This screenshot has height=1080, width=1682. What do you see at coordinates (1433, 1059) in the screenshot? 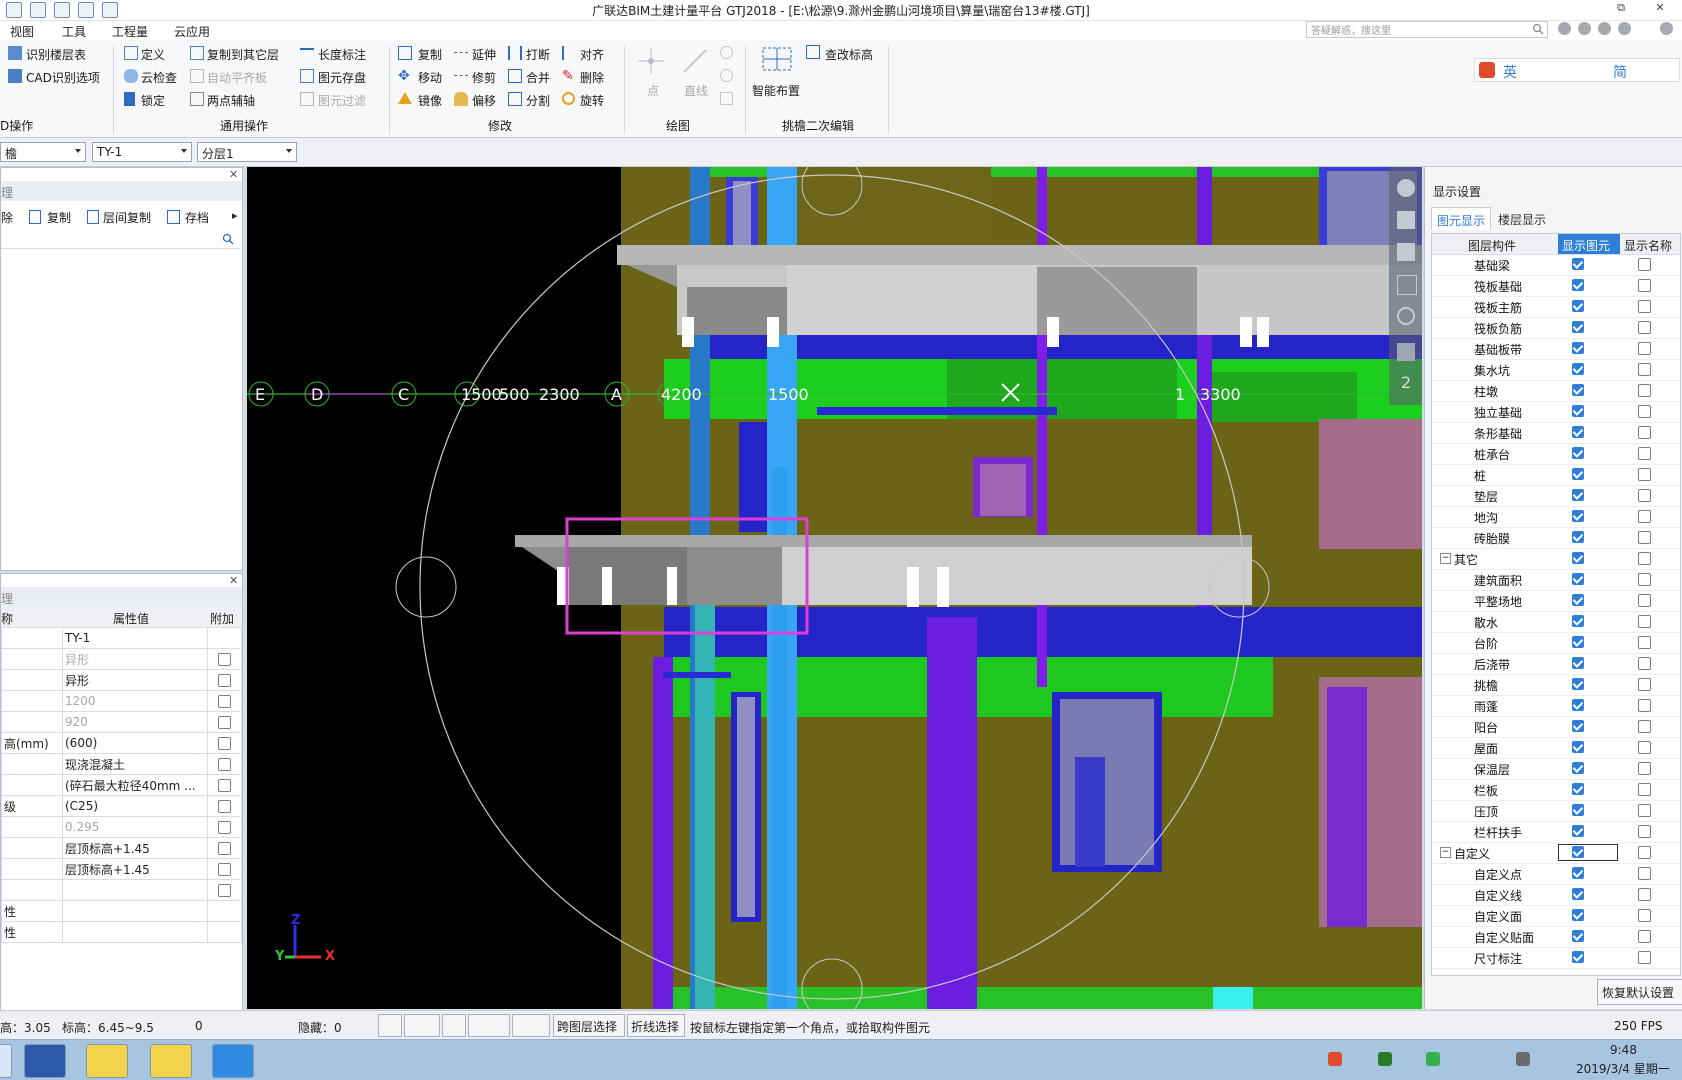
I see `wechat-tray-icon` at bounding box center [1433, 1059].